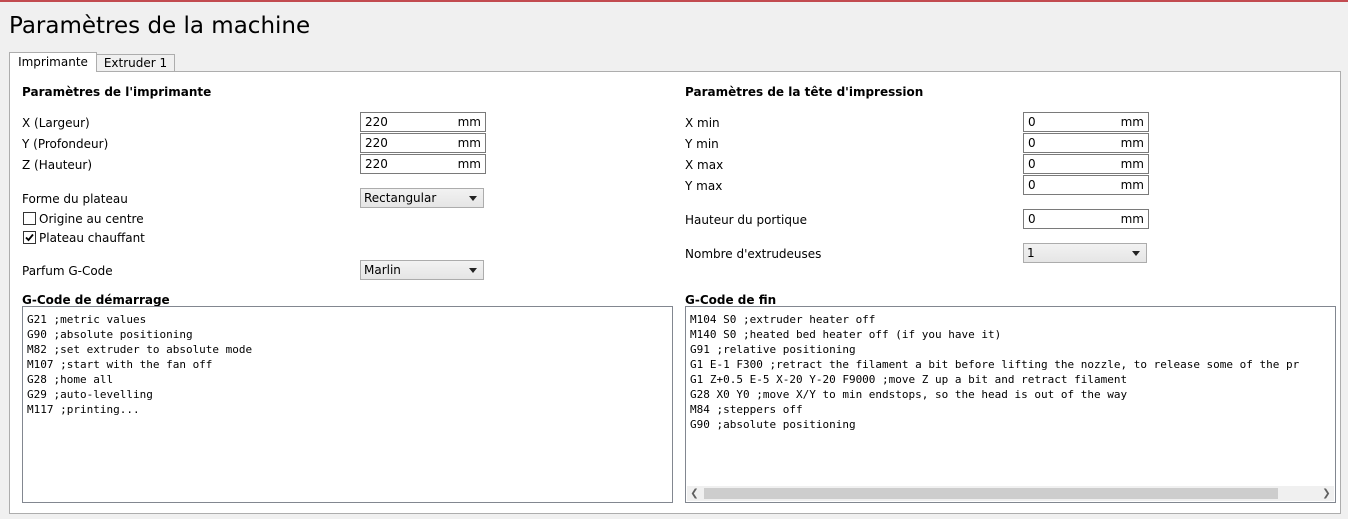  I want to click on gantry-height-label: Hauteur du portique, so click(746, 220).